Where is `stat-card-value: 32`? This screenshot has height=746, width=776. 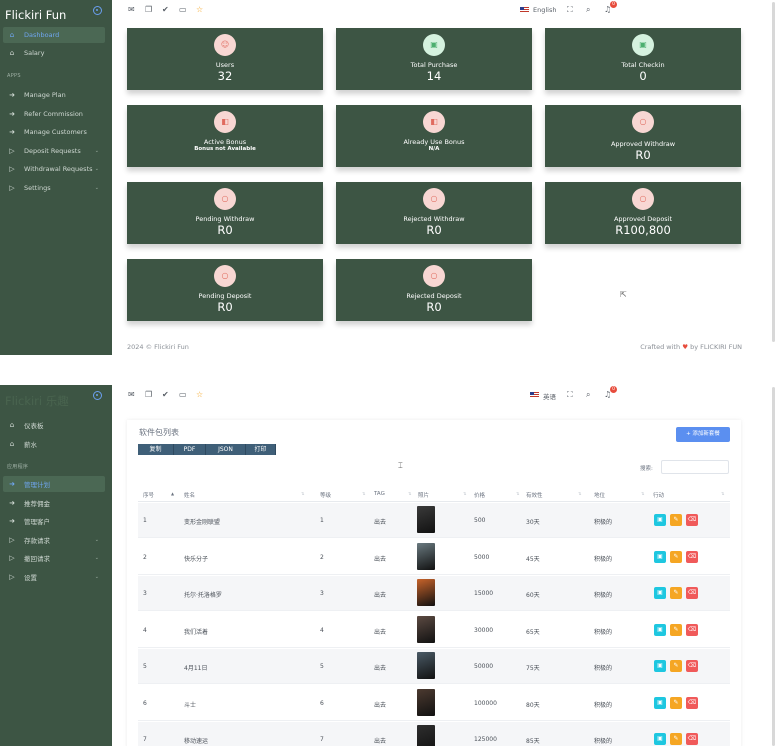
stat-card-value: 32 is located at coordinates (225, 76).